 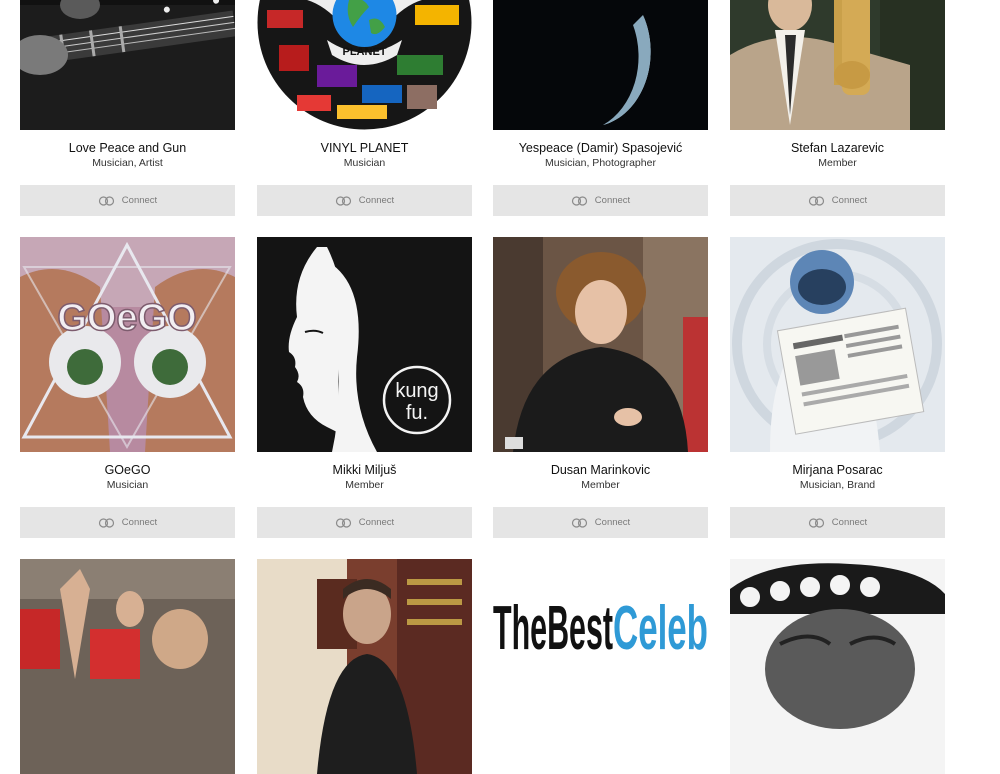 I want to click on profile-name: Mirjana Posarac, so click(x=837, y=470).